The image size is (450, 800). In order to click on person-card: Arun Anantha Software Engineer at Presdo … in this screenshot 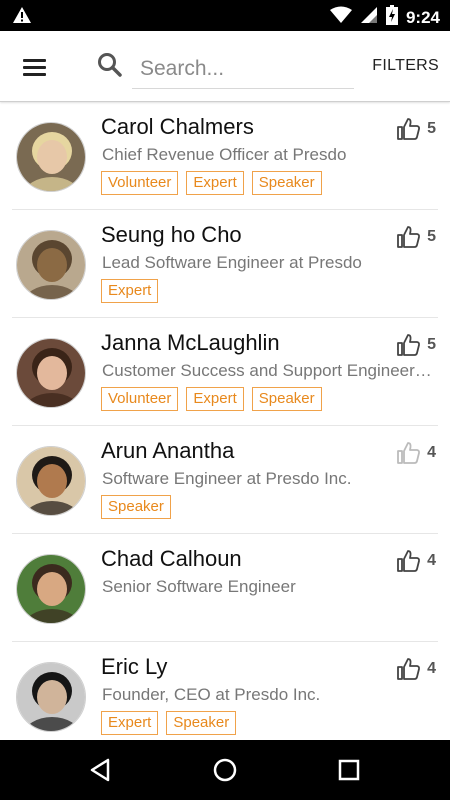, I will do `click(225, 480)`.